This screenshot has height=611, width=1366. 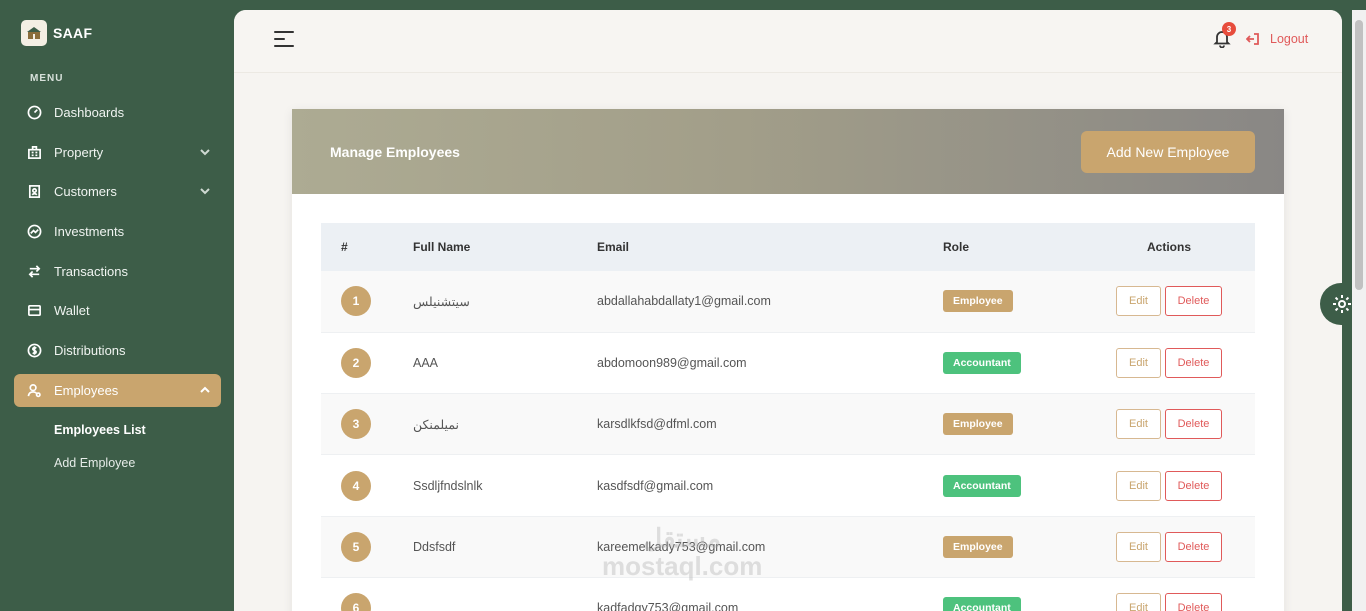 I want to click on logout-button: Logout, so click(x=1277, y=39).